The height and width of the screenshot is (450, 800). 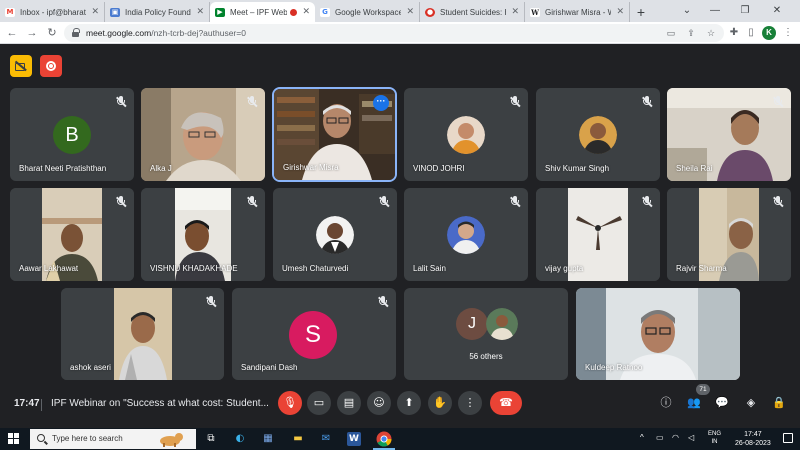 I want to click on meeting-info-icon: ⓘ, so click(x=666, y=403).